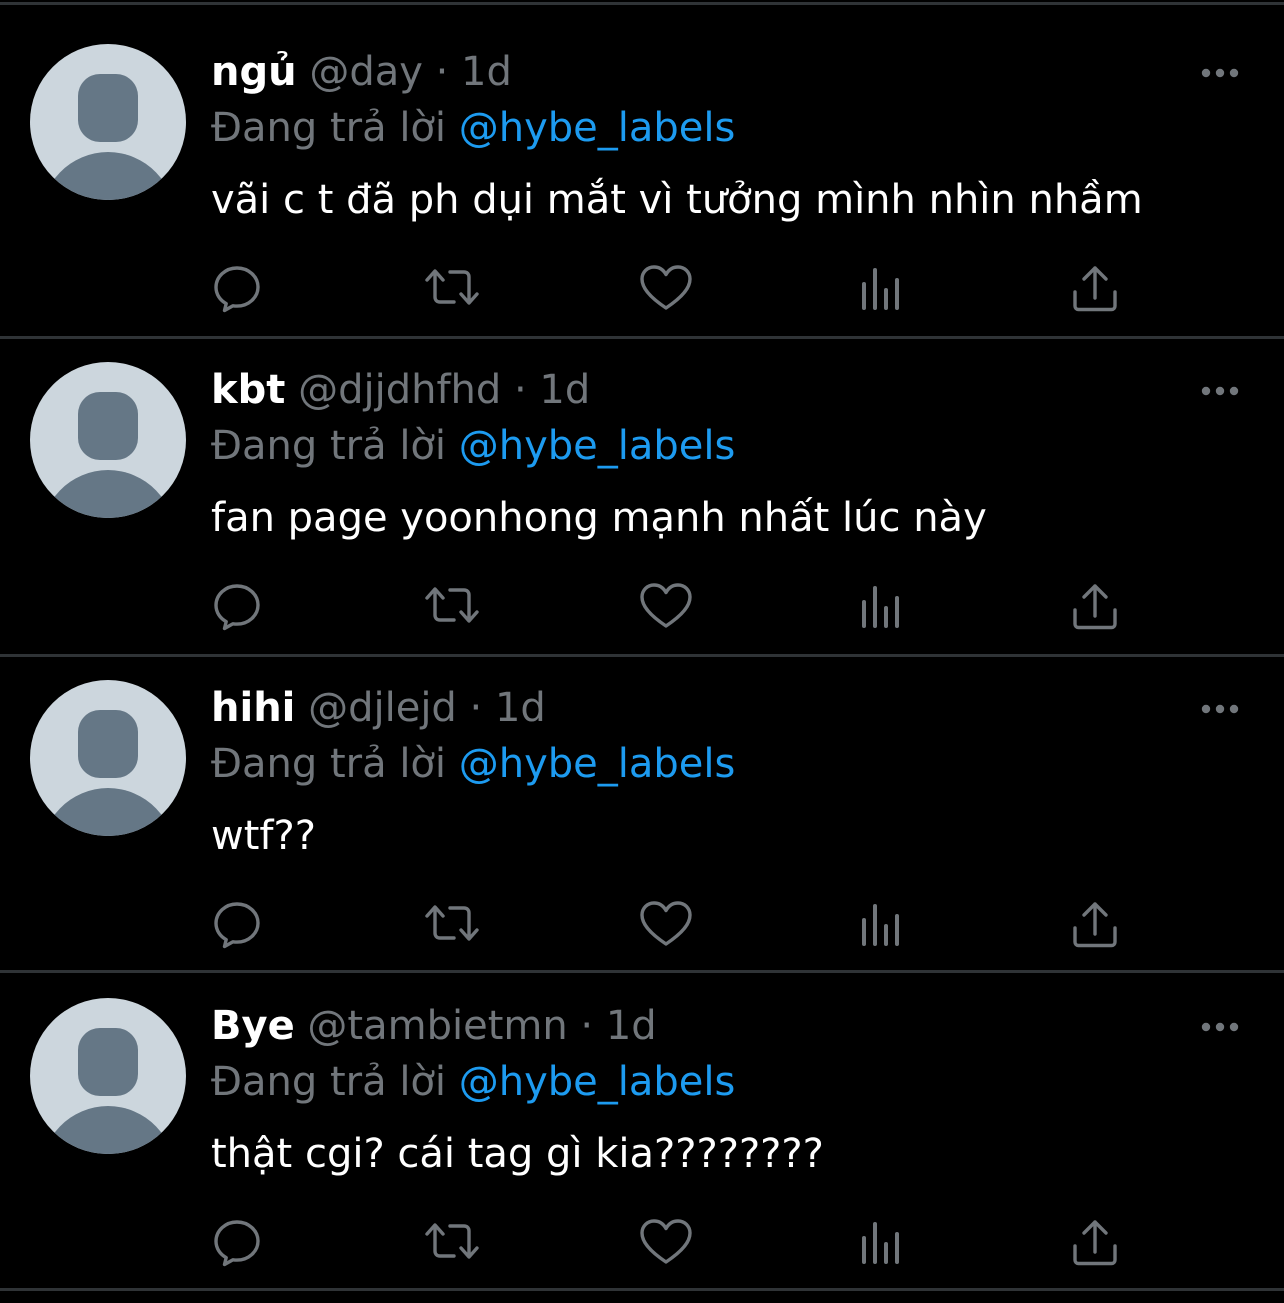  Describe the element at coordinates (253, 708) in the screenshot. I see `display-name: hihi` at that location.